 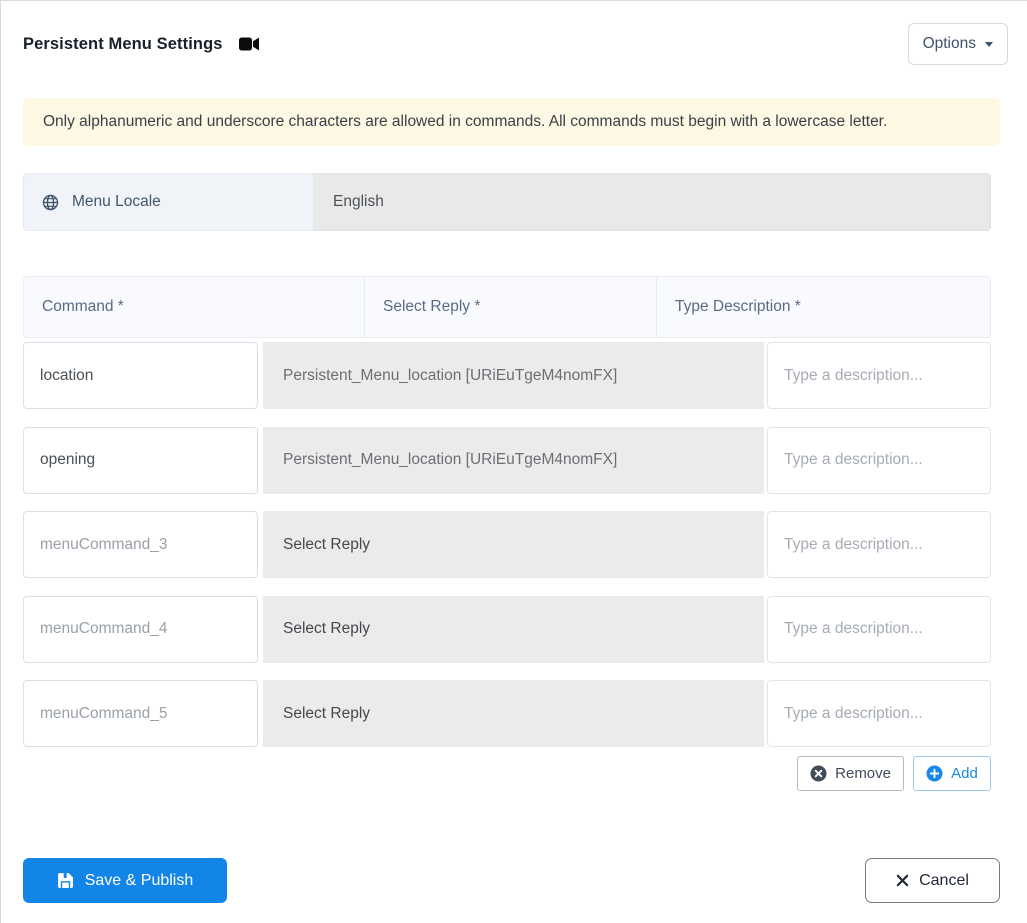 What do you see at coordinates (249, 44) in the screenshot?
I see `video-camera-icon` at bounding box center [249, 44].